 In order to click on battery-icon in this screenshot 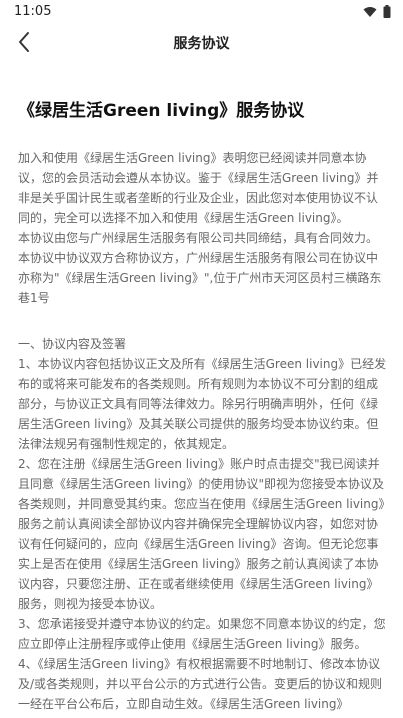, I will do `click(387, 11)`.